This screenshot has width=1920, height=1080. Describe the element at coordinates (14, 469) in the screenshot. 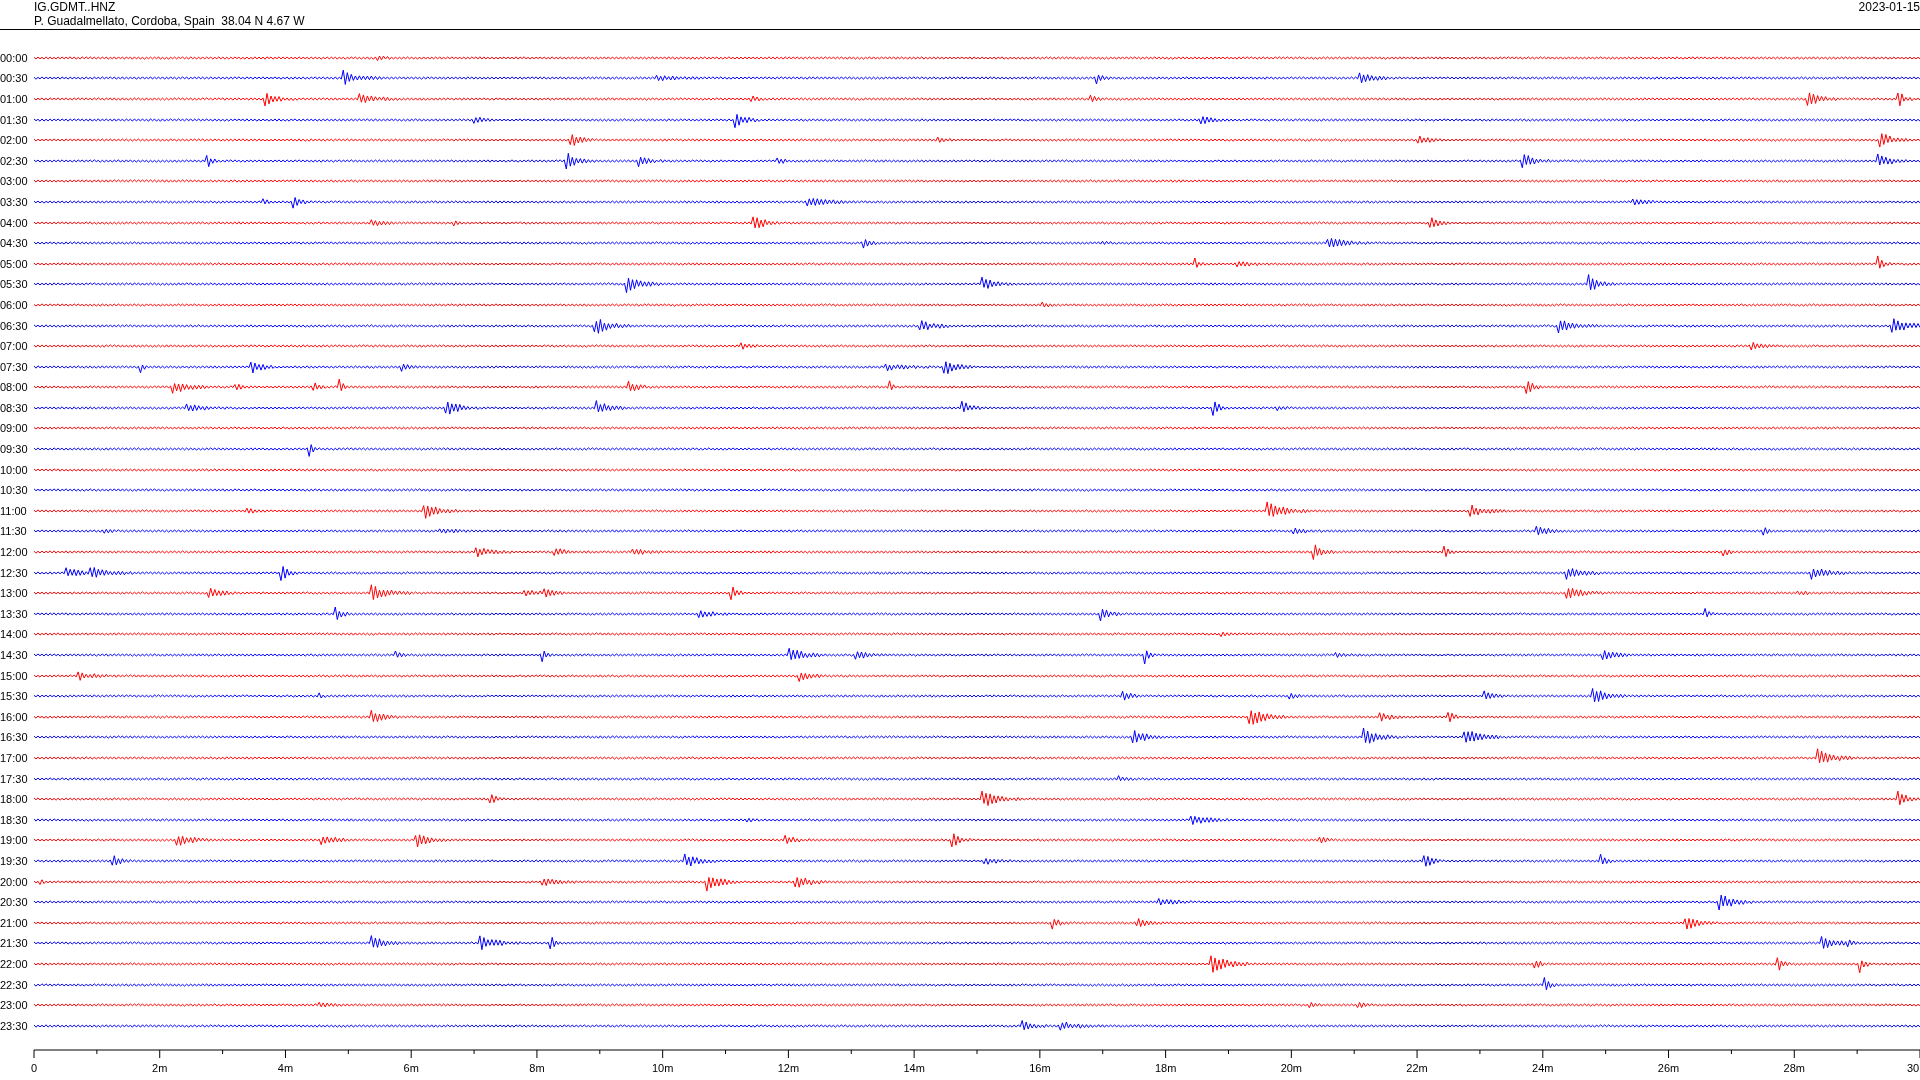

I see `time-label: 10:00` at that location.